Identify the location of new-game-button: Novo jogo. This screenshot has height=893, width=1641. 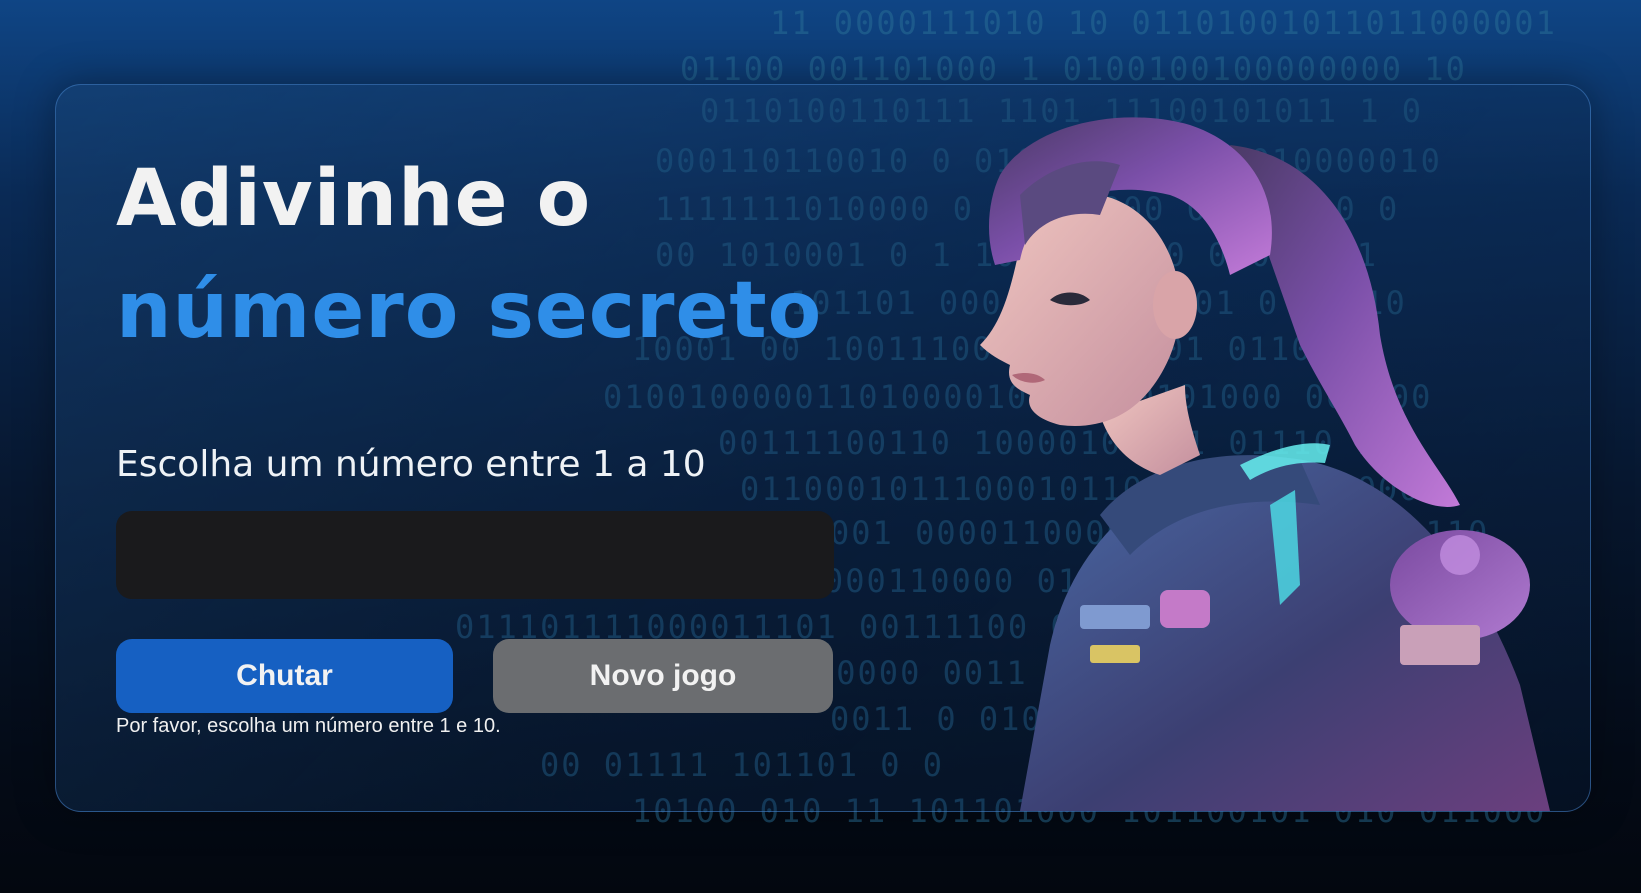
(663, 676).